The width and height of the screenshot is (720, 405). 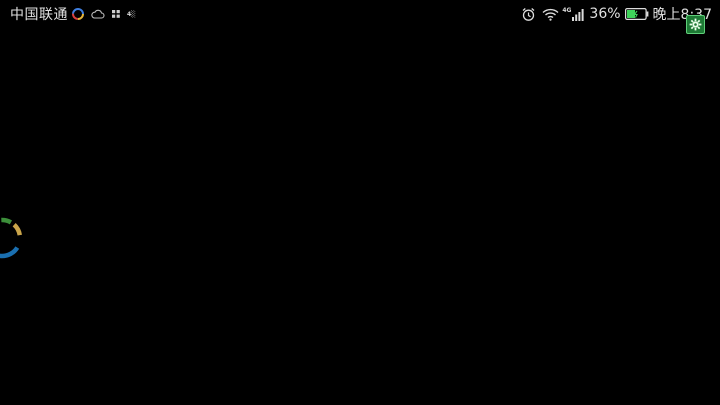 I want to click on status-bar: 中国联通 4░ 4G 36% 晚上8:37, so click(x=360, y=14).